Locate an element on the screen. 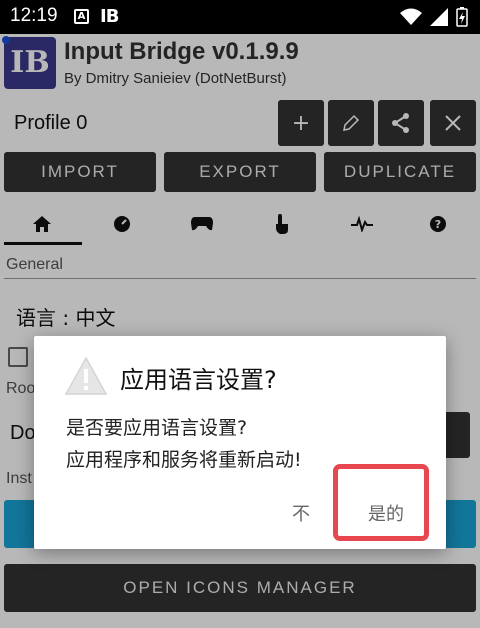 The width and height of the screenshot is (480, 628). status-time: 12:19 is located at coordinates (34, 15).